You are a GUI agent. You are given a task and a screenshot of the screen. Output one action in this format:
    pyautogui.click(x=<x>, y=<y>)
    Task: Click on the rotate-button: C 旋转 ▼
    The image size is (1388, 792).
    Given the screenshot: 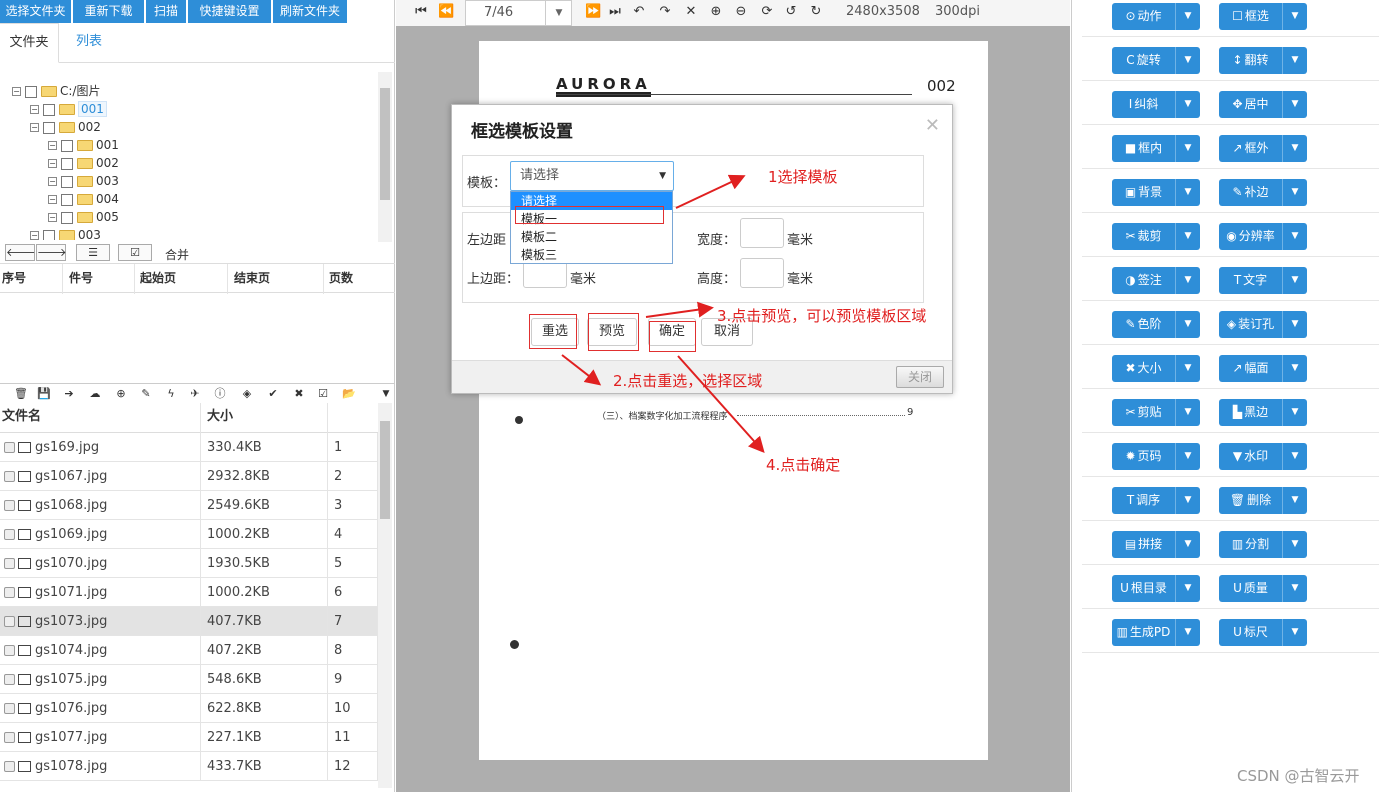 What is the action you would take?
    pyautogui.click(x=1156, y=60)
    